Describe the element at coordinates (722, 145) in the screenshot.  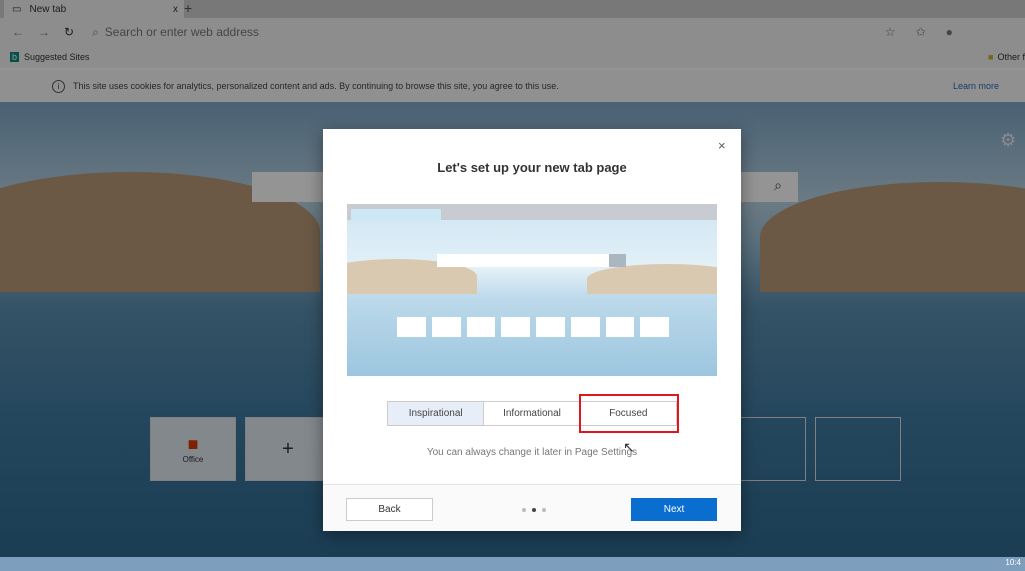
I see `close-button: ×` at that location.